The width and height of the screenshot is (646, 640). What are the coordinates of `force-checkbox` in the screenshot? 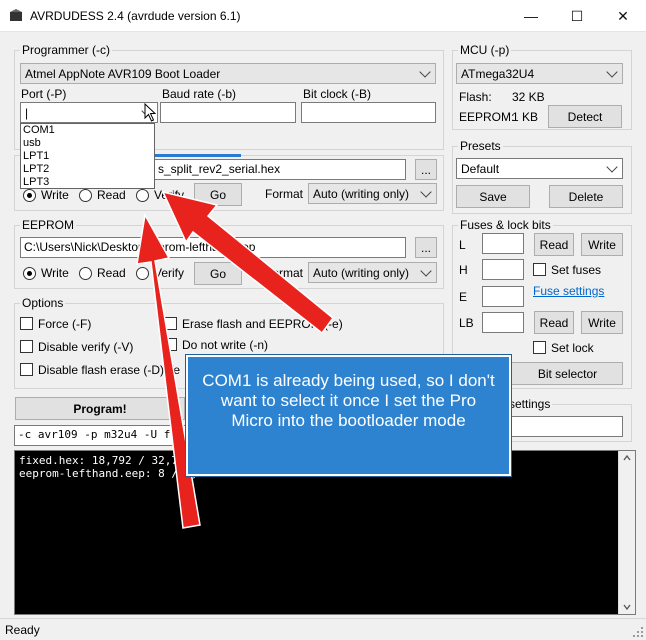 It's located at (26, 323).